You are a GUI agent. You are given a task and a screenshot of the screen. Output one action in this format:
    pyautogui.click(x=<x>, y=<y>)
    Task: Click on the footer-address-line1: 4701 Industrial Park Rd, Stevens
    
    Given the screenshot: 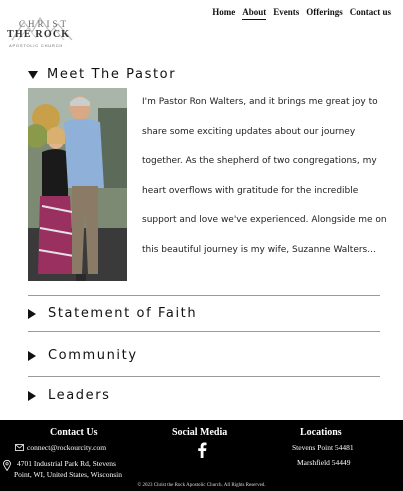 What is the action you would take?
    pyautogui.click(x=66, y=463)
    